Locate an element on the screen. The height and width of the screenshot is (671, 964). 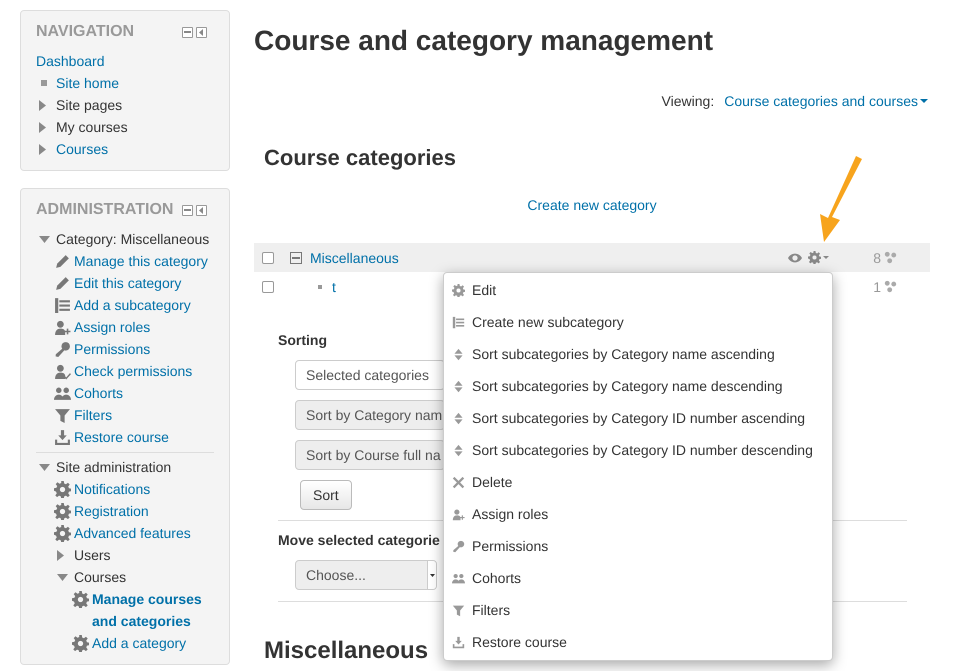
section-title: Course categories is located at coordinates (360, 158).